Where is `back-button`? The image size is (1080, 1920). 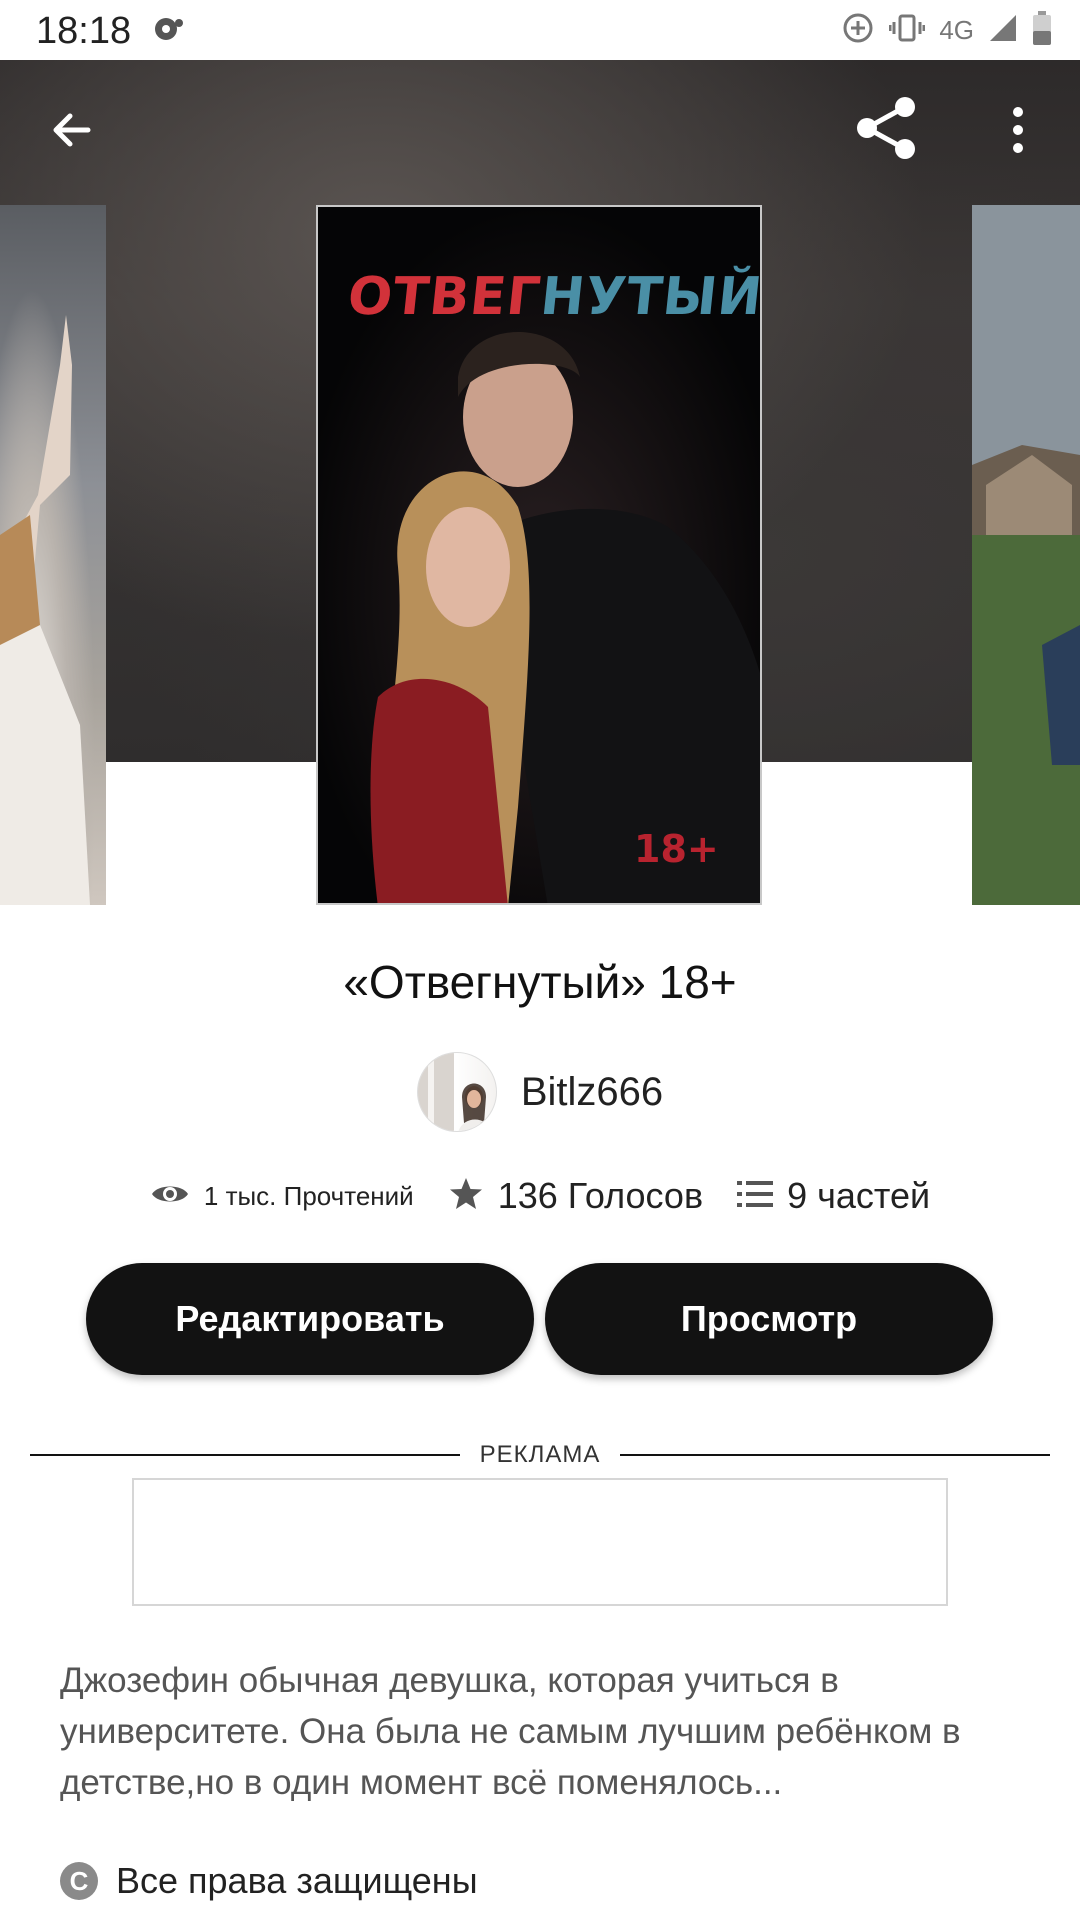
back-button is located at coordinates (72, 132).